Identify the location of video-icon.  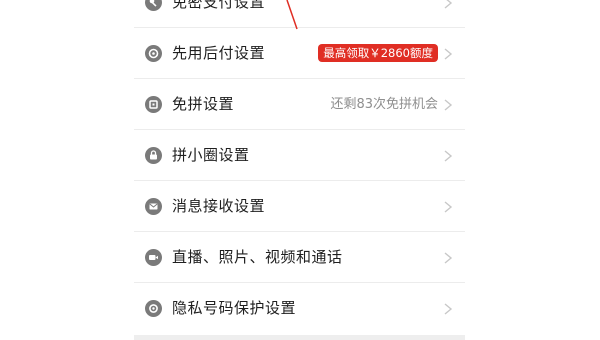
(153, 257).